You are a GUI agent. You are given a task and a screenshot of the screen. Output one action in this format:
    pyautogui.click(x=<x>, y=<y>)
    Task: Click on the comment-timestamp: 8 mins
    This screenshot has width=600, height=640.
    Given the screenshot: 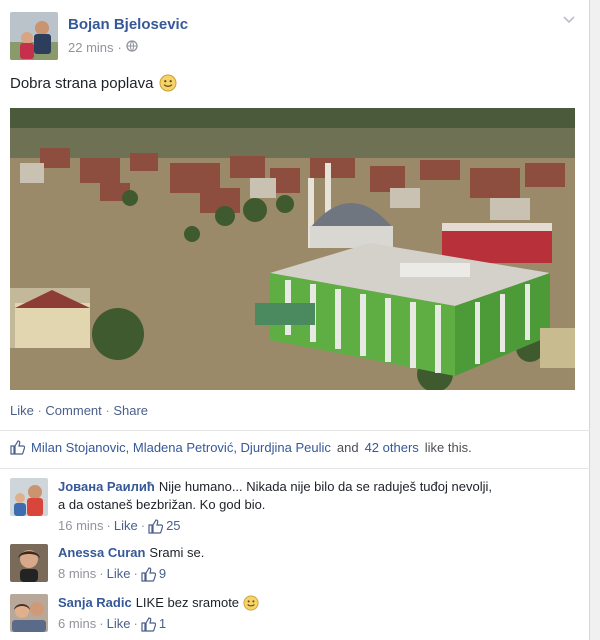 What is the action you would take?
    pyautogui.click(x=77, y=574)
    